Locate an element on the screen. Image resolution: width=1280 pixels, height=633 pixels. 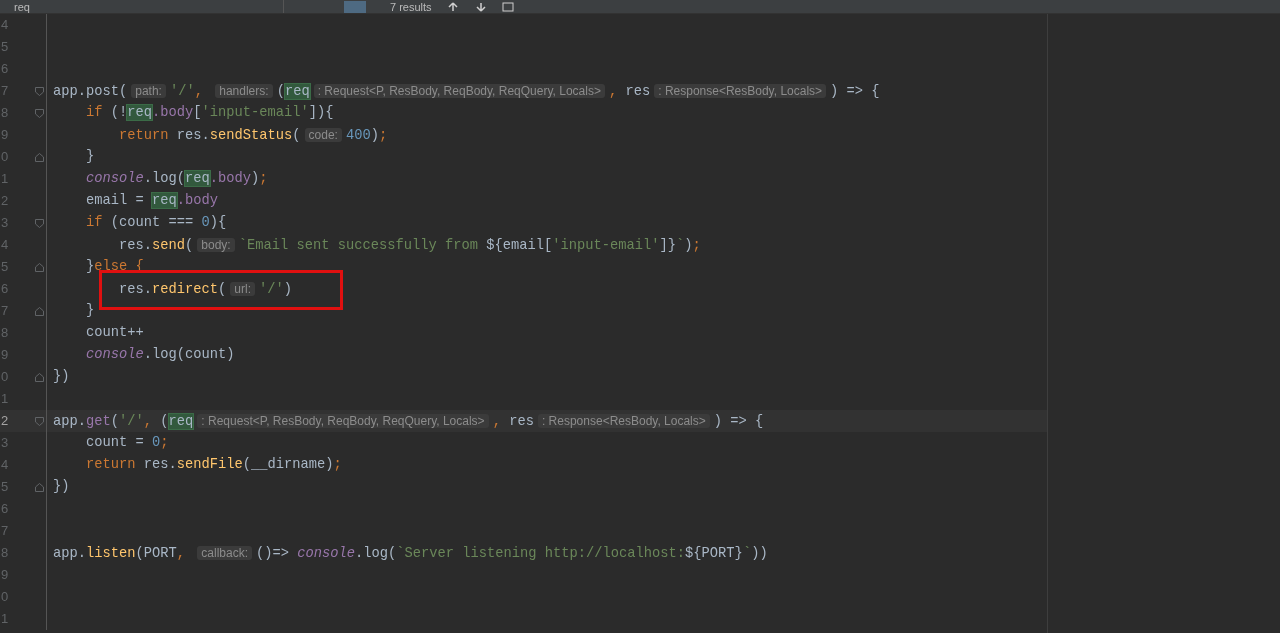
arrow-down-icon is located at coordinates (480, 6).